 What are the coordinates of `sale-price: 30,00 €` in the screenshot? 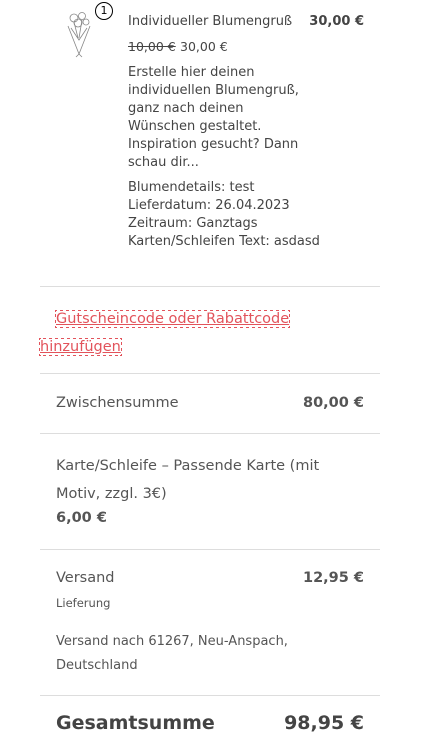 It's located at (204, 46).